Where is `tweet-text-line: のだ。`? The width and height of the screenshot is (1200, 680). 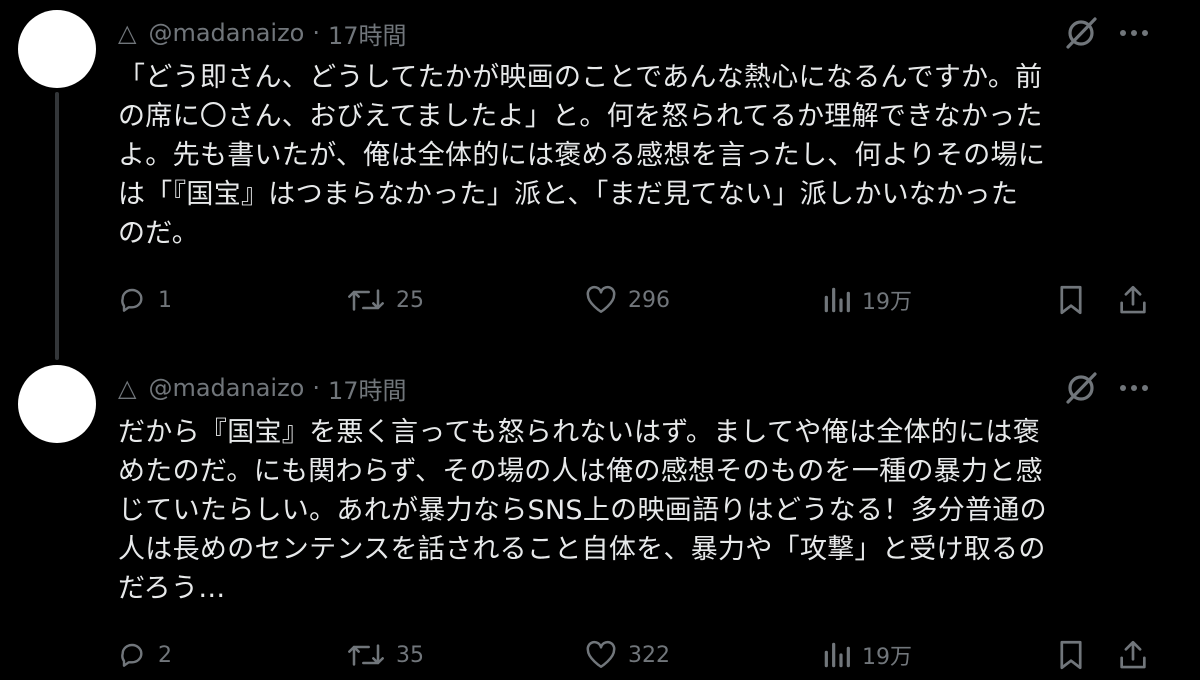
tweet-text-line: のだ。 is located at coordinates (159, 233).